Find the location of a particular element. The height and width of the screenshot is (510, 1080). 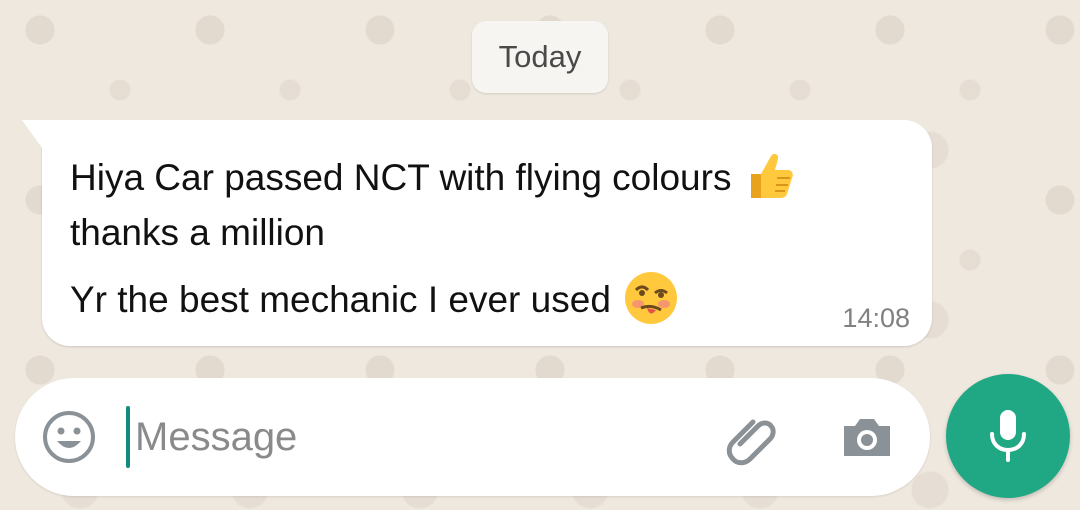

attach-button is located at coordinates (751, 437).